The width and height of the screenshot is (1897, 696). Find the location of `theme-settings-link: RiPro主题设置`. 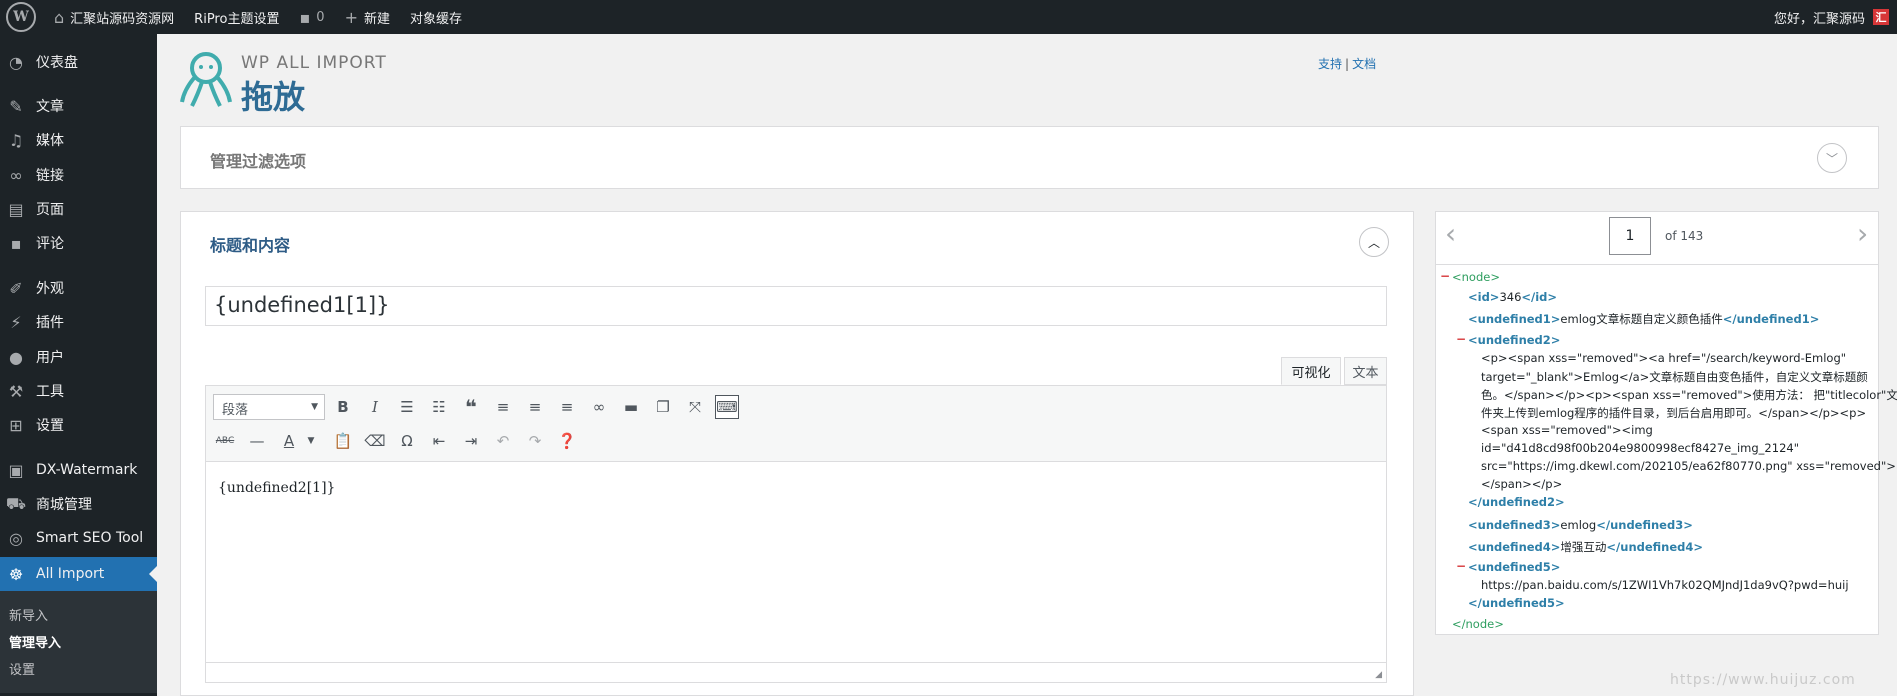

theme-settings-link: RiPro主题设置 is located at coordinates (236, 17).